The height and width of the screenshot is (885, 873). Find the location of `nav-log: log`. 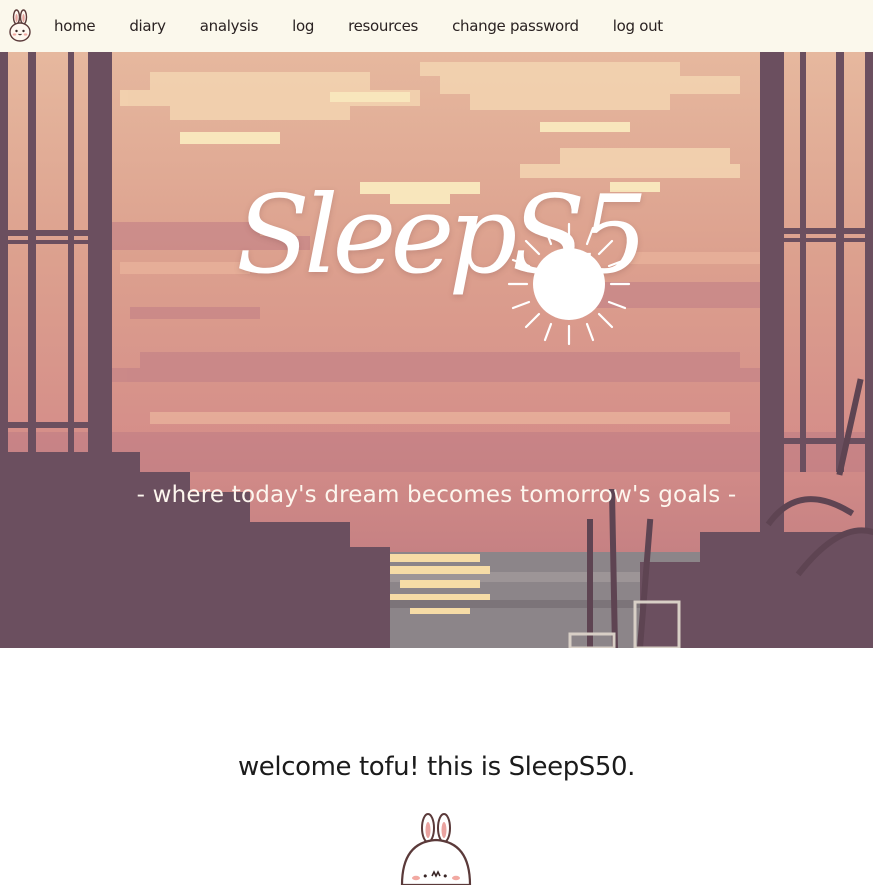

nav-log: log is located at coordinates (303, 26).